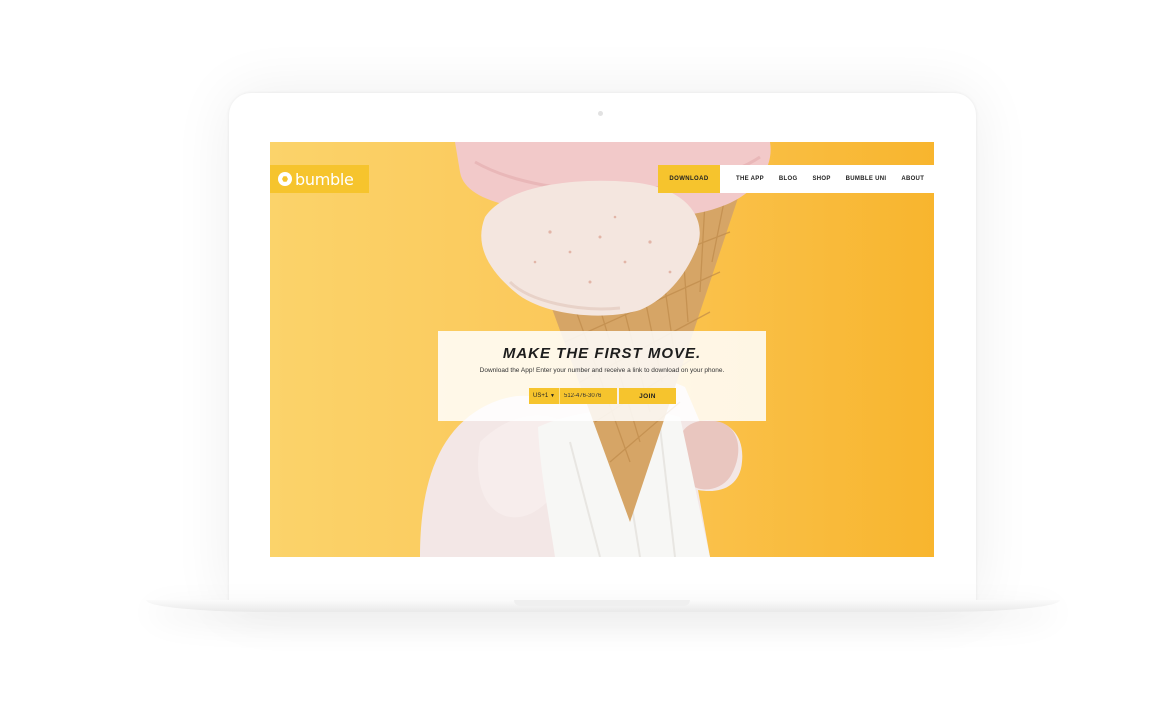 The height and width of the screenshot is (724, 1161). What do you see at coordinates (552, 396) in the screenshot?
I see `caret-down-icon: ▼` at bounding box center [552, 396].